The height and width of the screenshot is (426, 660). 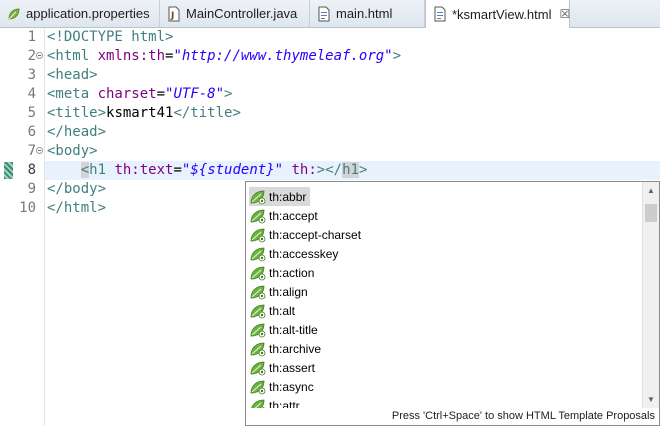 I want to click on proposal-item: th:abbr, so click(x=280, y=196).